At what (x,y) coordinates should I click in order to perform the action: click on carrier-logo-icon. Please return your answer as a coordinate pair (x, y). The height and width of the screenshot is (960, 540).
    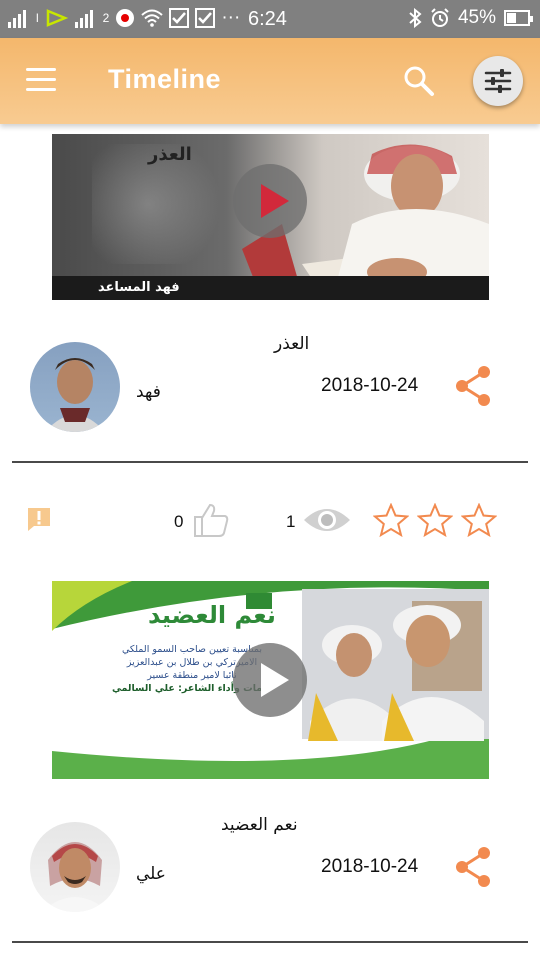
    Looking at the image, I should click on (57, 18).